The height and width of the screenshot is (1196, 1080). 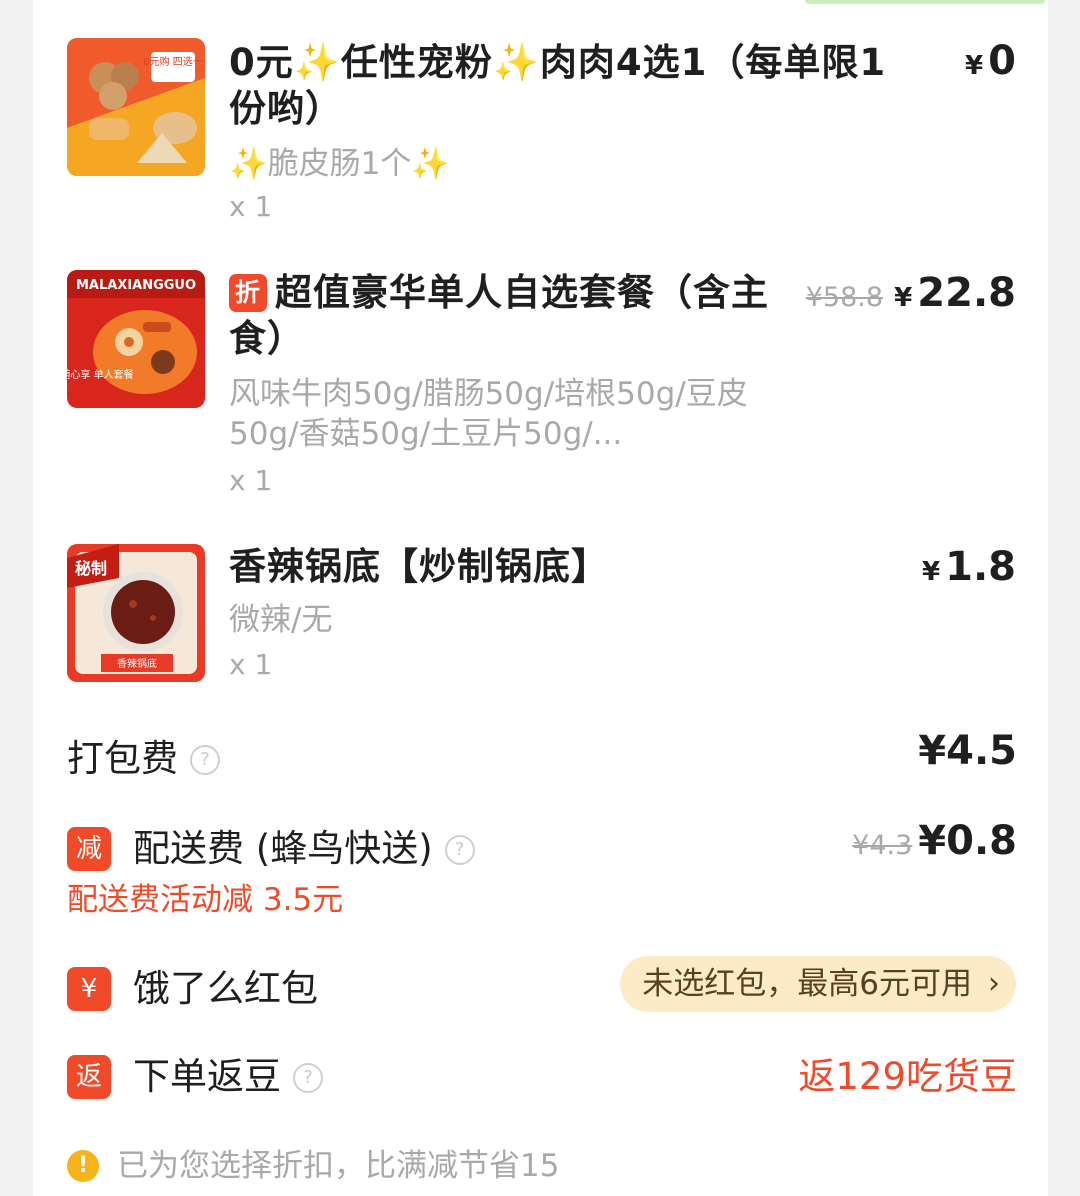 What do you see at coordinates (1002, 61) in the screenshot?
I see `price-amount: 0` at bounding box center [1002, 61].